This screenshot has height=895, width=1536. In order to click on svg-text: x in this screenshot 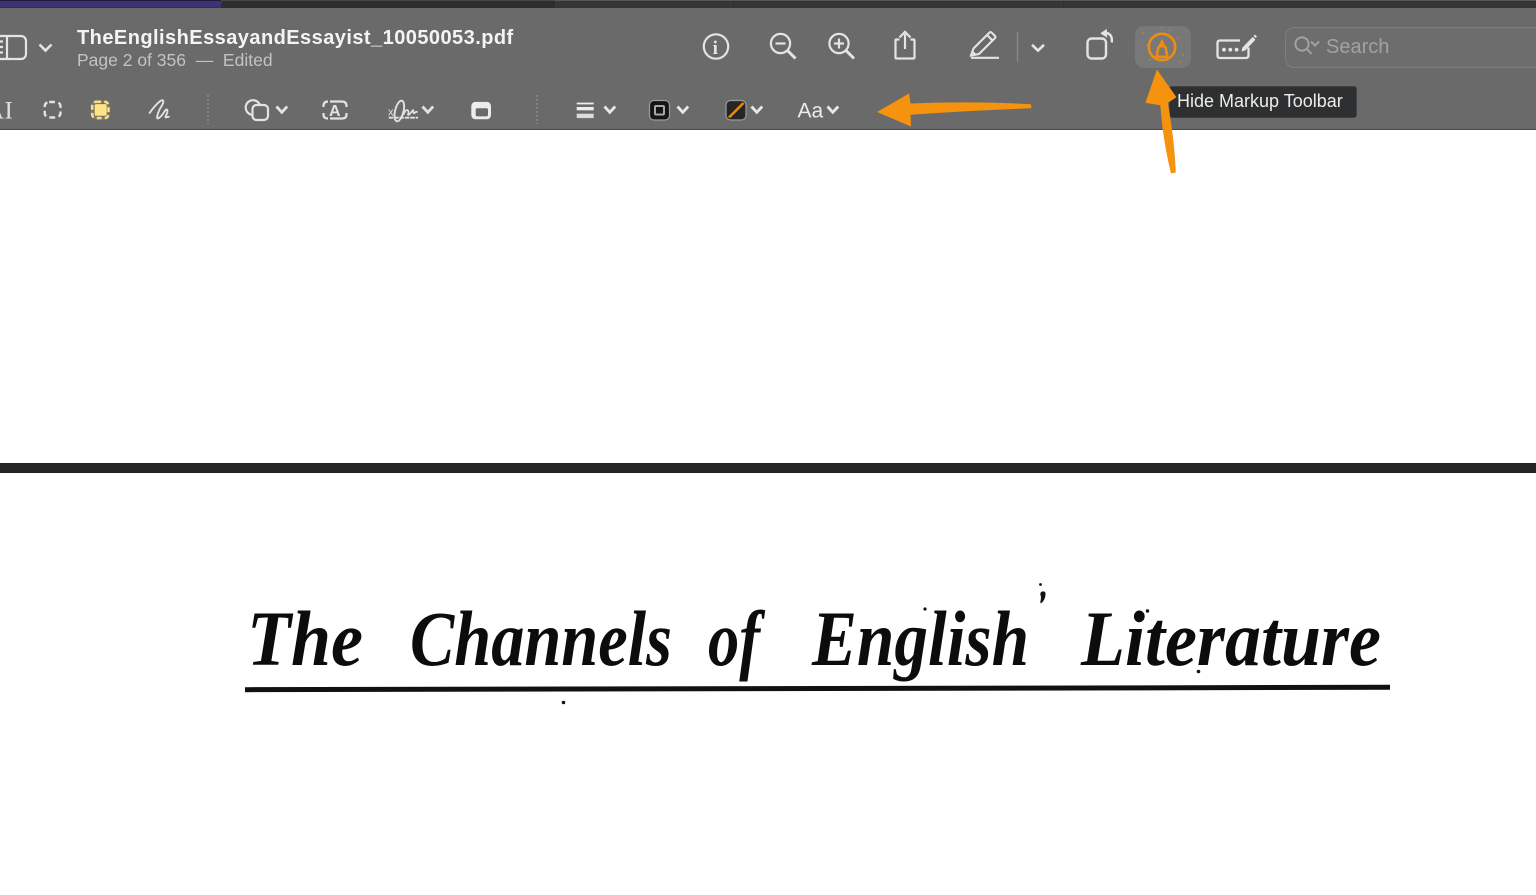, I will do `click(391, 113)`.